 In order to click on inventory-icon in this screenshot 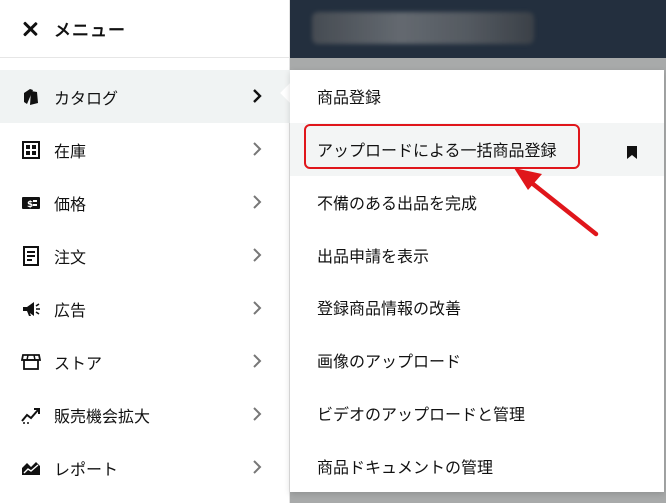, I will do `click(31, 150)`.